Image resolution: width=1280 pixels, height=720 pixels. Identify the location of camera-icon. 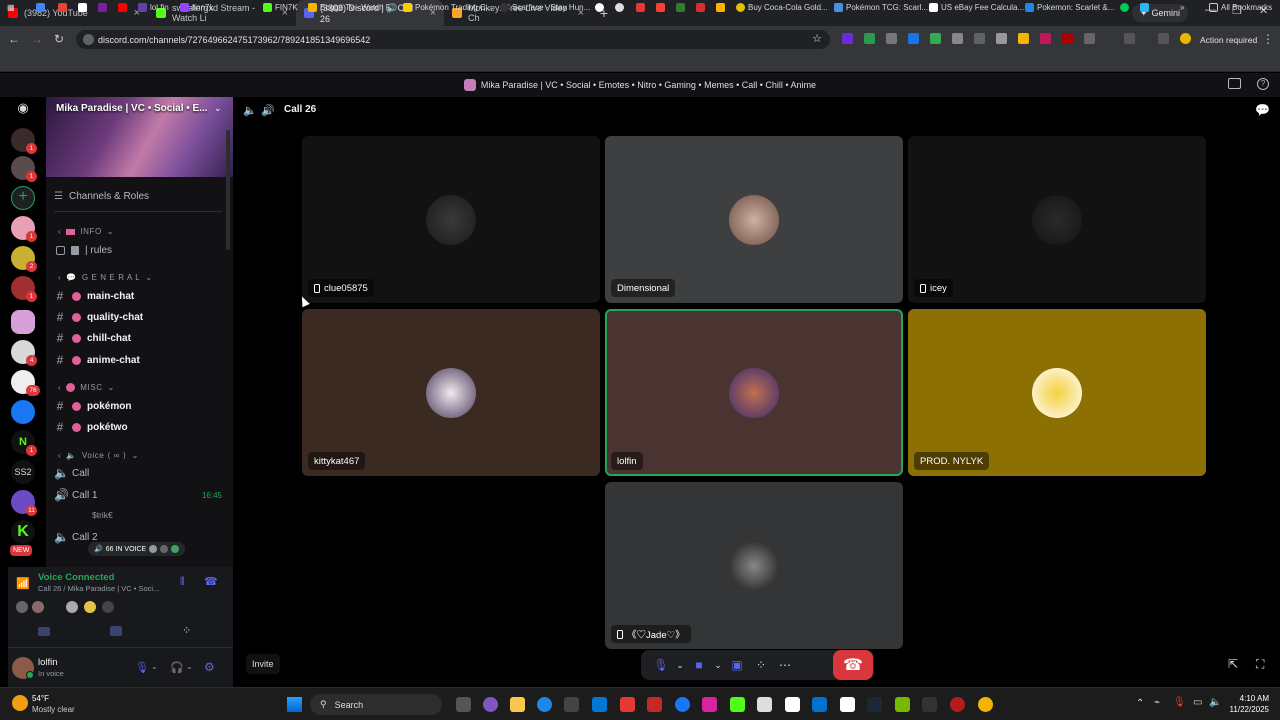
(44, 631).